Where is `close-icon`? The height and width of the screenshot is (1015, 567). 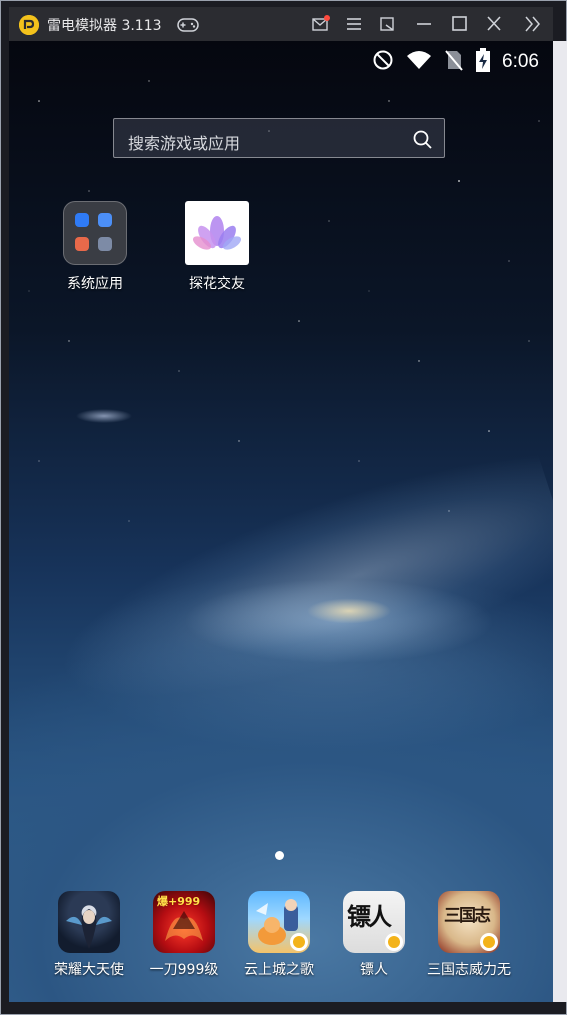 close-icon is located at coordinates (494, 24).